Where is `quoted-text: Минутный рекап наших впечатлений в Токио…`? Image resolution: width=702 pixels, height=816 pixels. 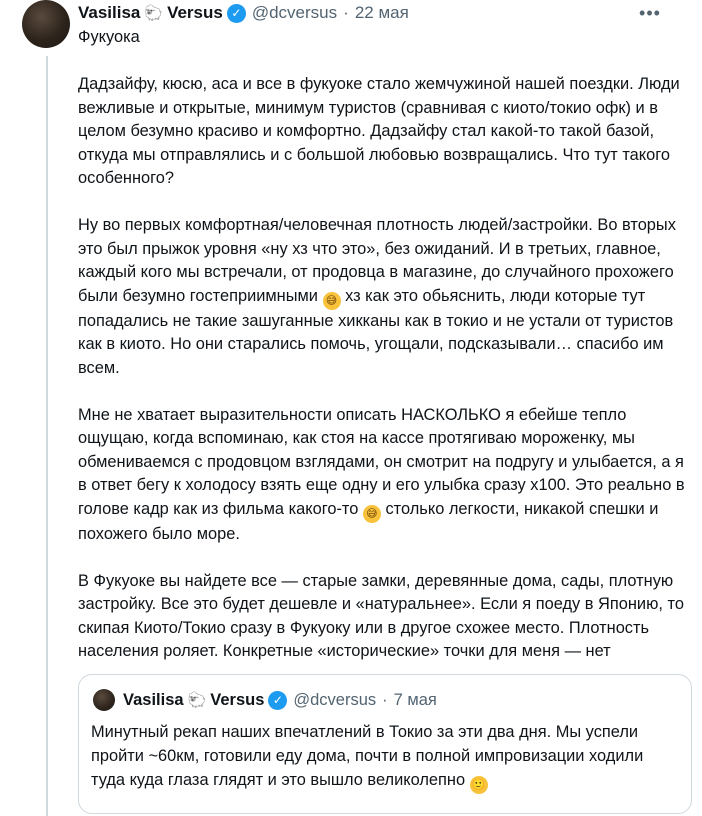 quoted-text: Минутный рекап наших впечатлений в Токио… is located at coordinates (386, 757).